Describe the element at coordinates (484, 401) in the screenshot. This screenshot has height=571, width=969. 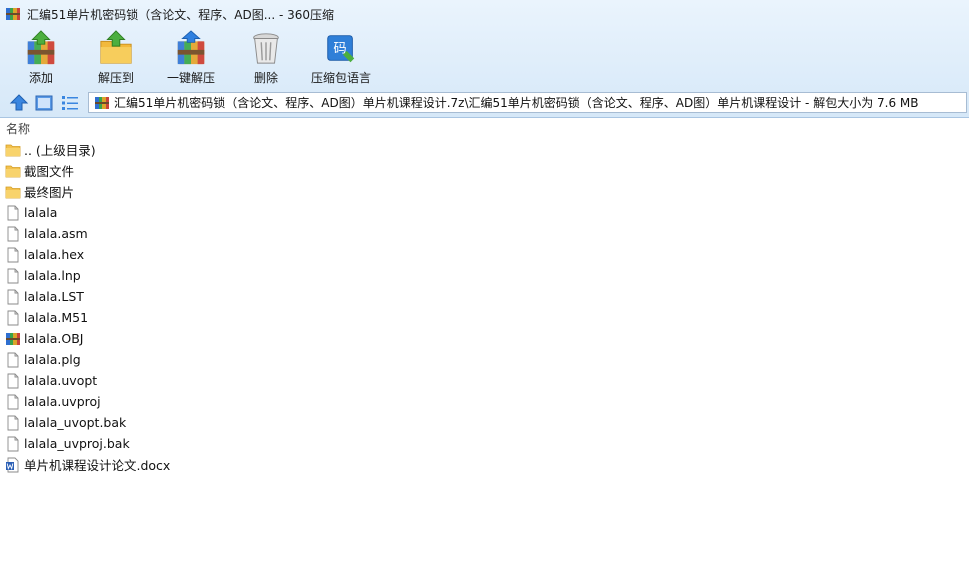
I see `list-item: lalala.uvproj` at that location.